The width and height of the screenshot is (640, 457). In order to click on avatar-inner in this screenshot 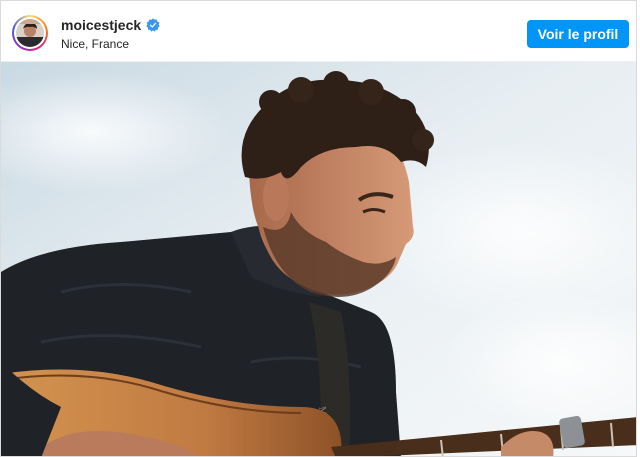, I will do `click(30, 33)`.